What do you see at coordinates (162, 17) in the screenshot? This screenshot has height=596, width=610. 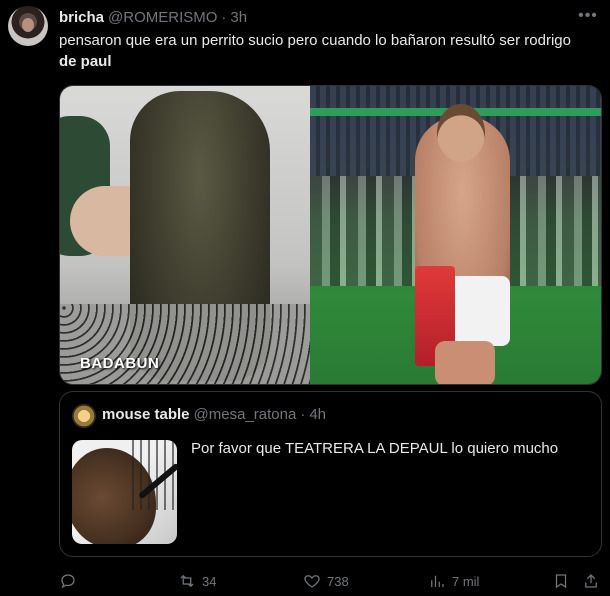 I see `author-handle: @ROMERISMO` at bounding box center [162, 17].